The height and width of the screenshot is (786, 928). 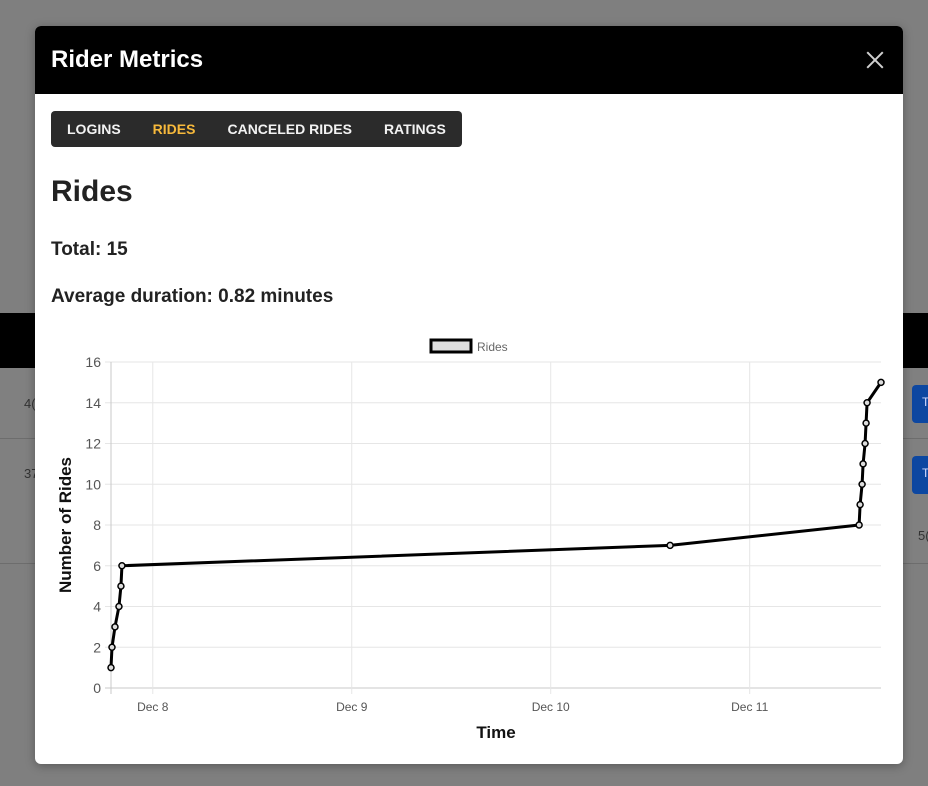 What do you see at coordinates (551, 707) in the screenshot?
I see `x-tick-label: Dec 10` at bounding box center [551, 707].